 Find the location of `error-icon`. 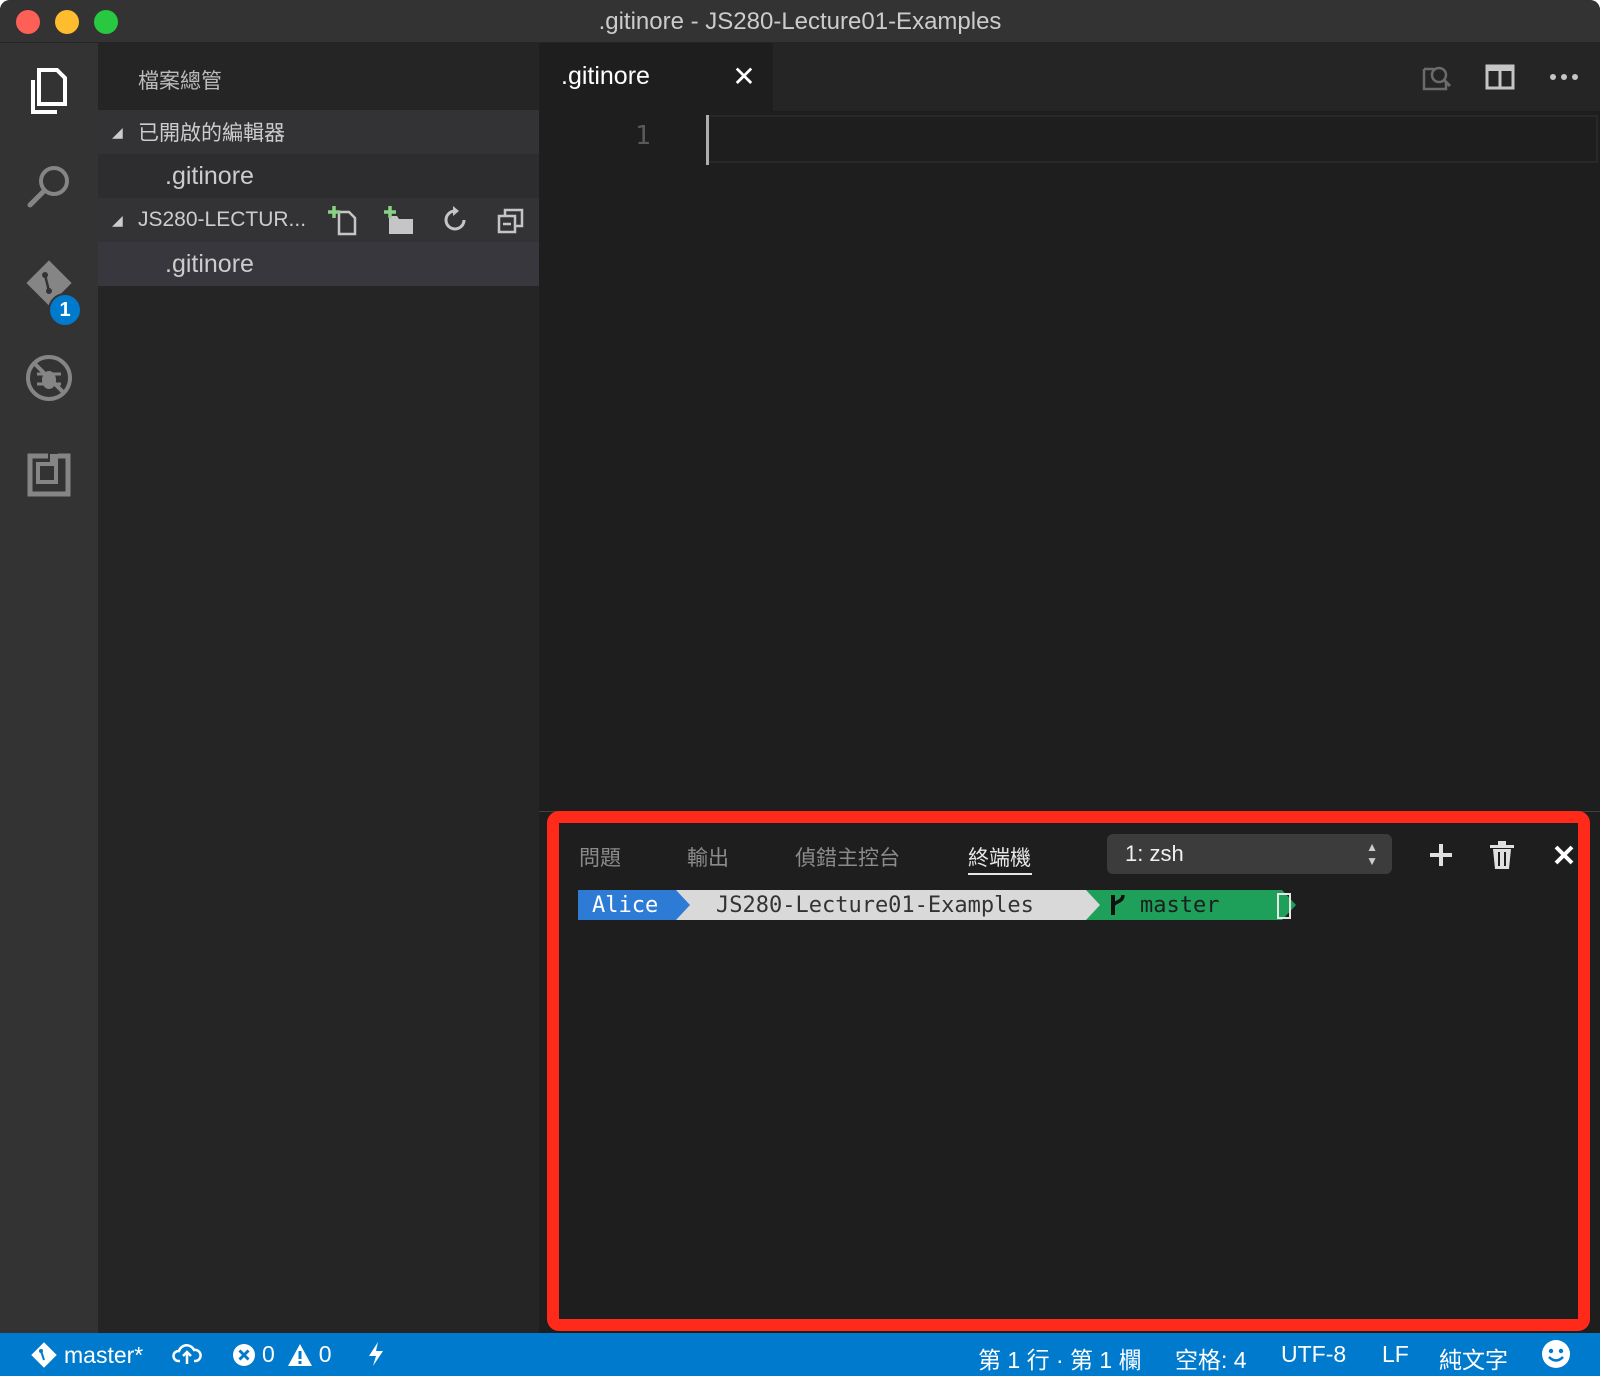

error-icon is located at coordinates (244, 1354).